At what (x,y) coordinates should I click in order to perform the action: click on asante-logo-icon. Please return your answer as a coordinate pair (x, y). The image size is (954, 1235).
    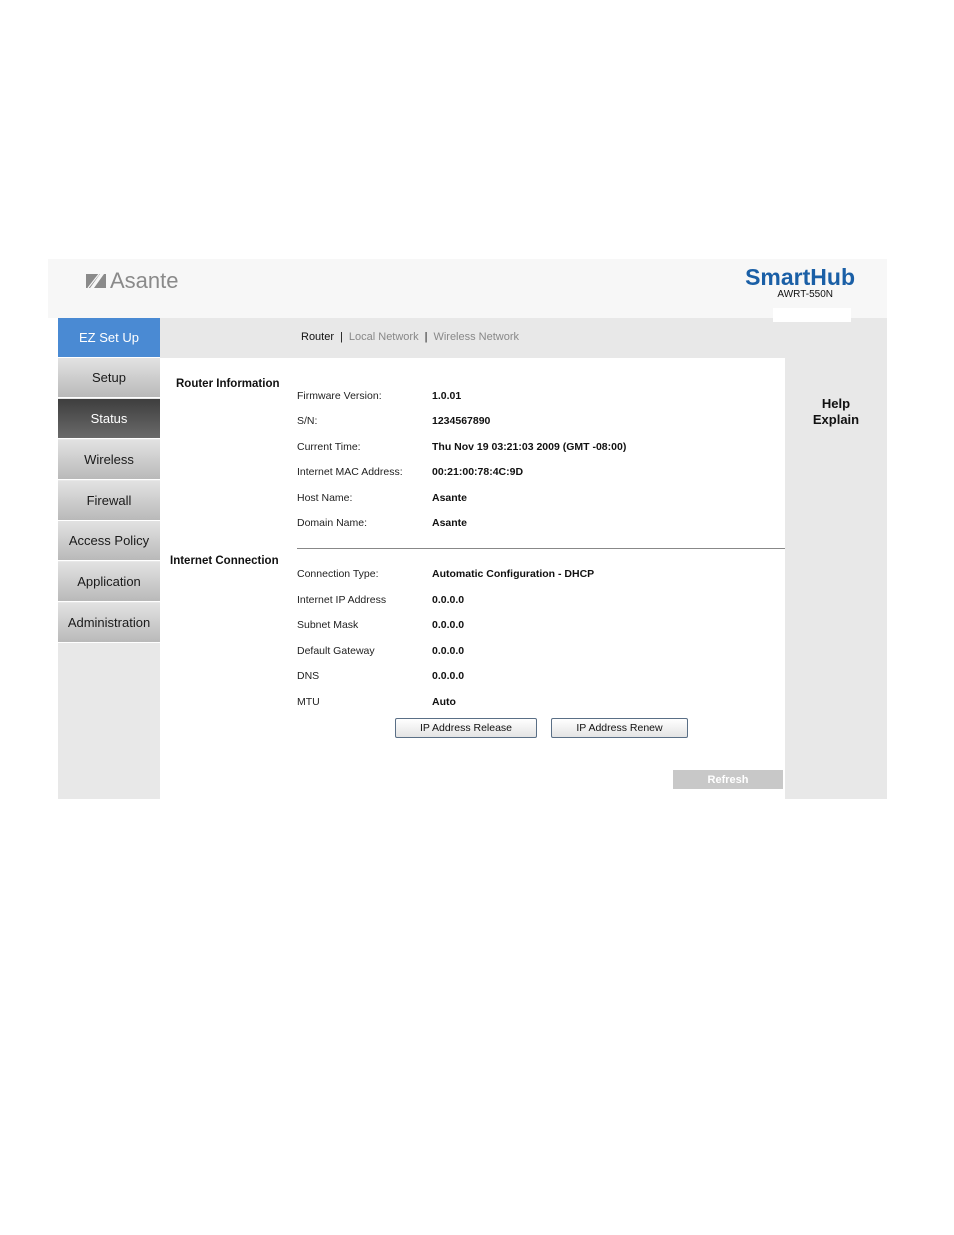
    Looking at the image, I should click on (96, 281).